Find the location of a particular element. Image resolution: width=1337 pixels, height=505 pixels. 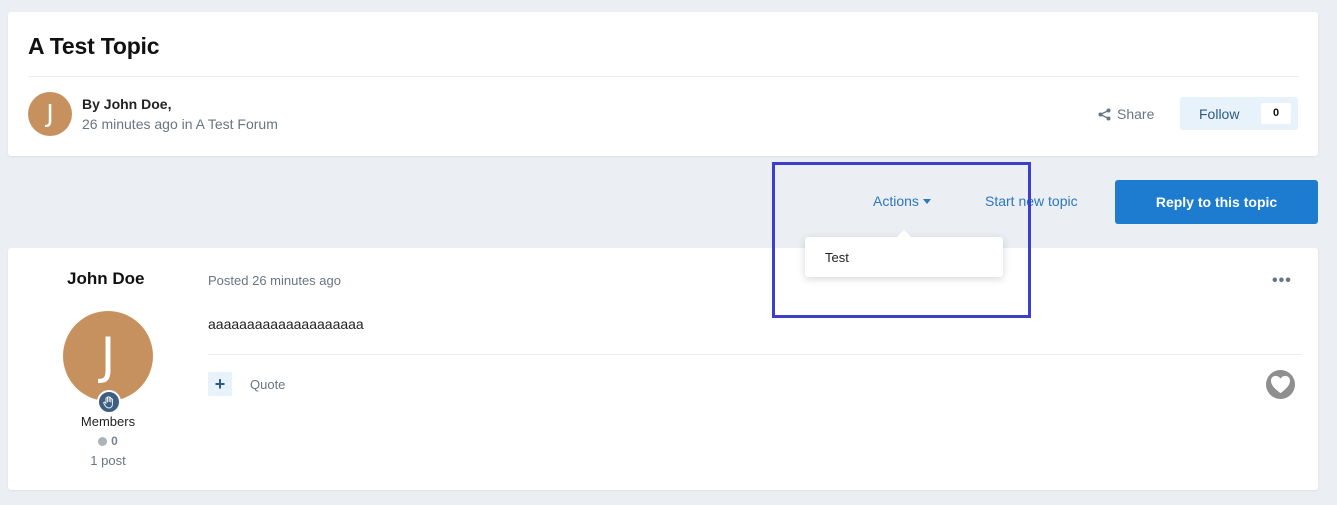

topic-meta: 26 minutes ago in A Test Forum is located at coordinates (180, 124).